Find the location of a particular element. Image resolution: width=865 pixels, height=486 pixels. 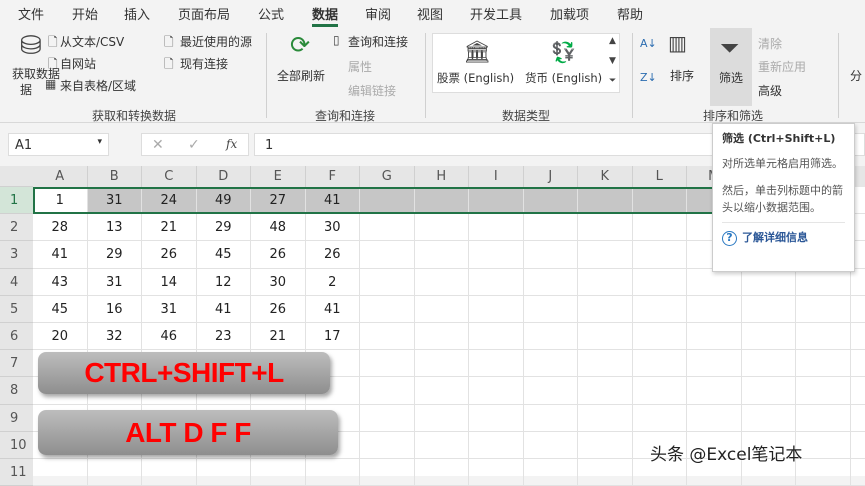

cell-O7 is located at coordinates (823, 363).